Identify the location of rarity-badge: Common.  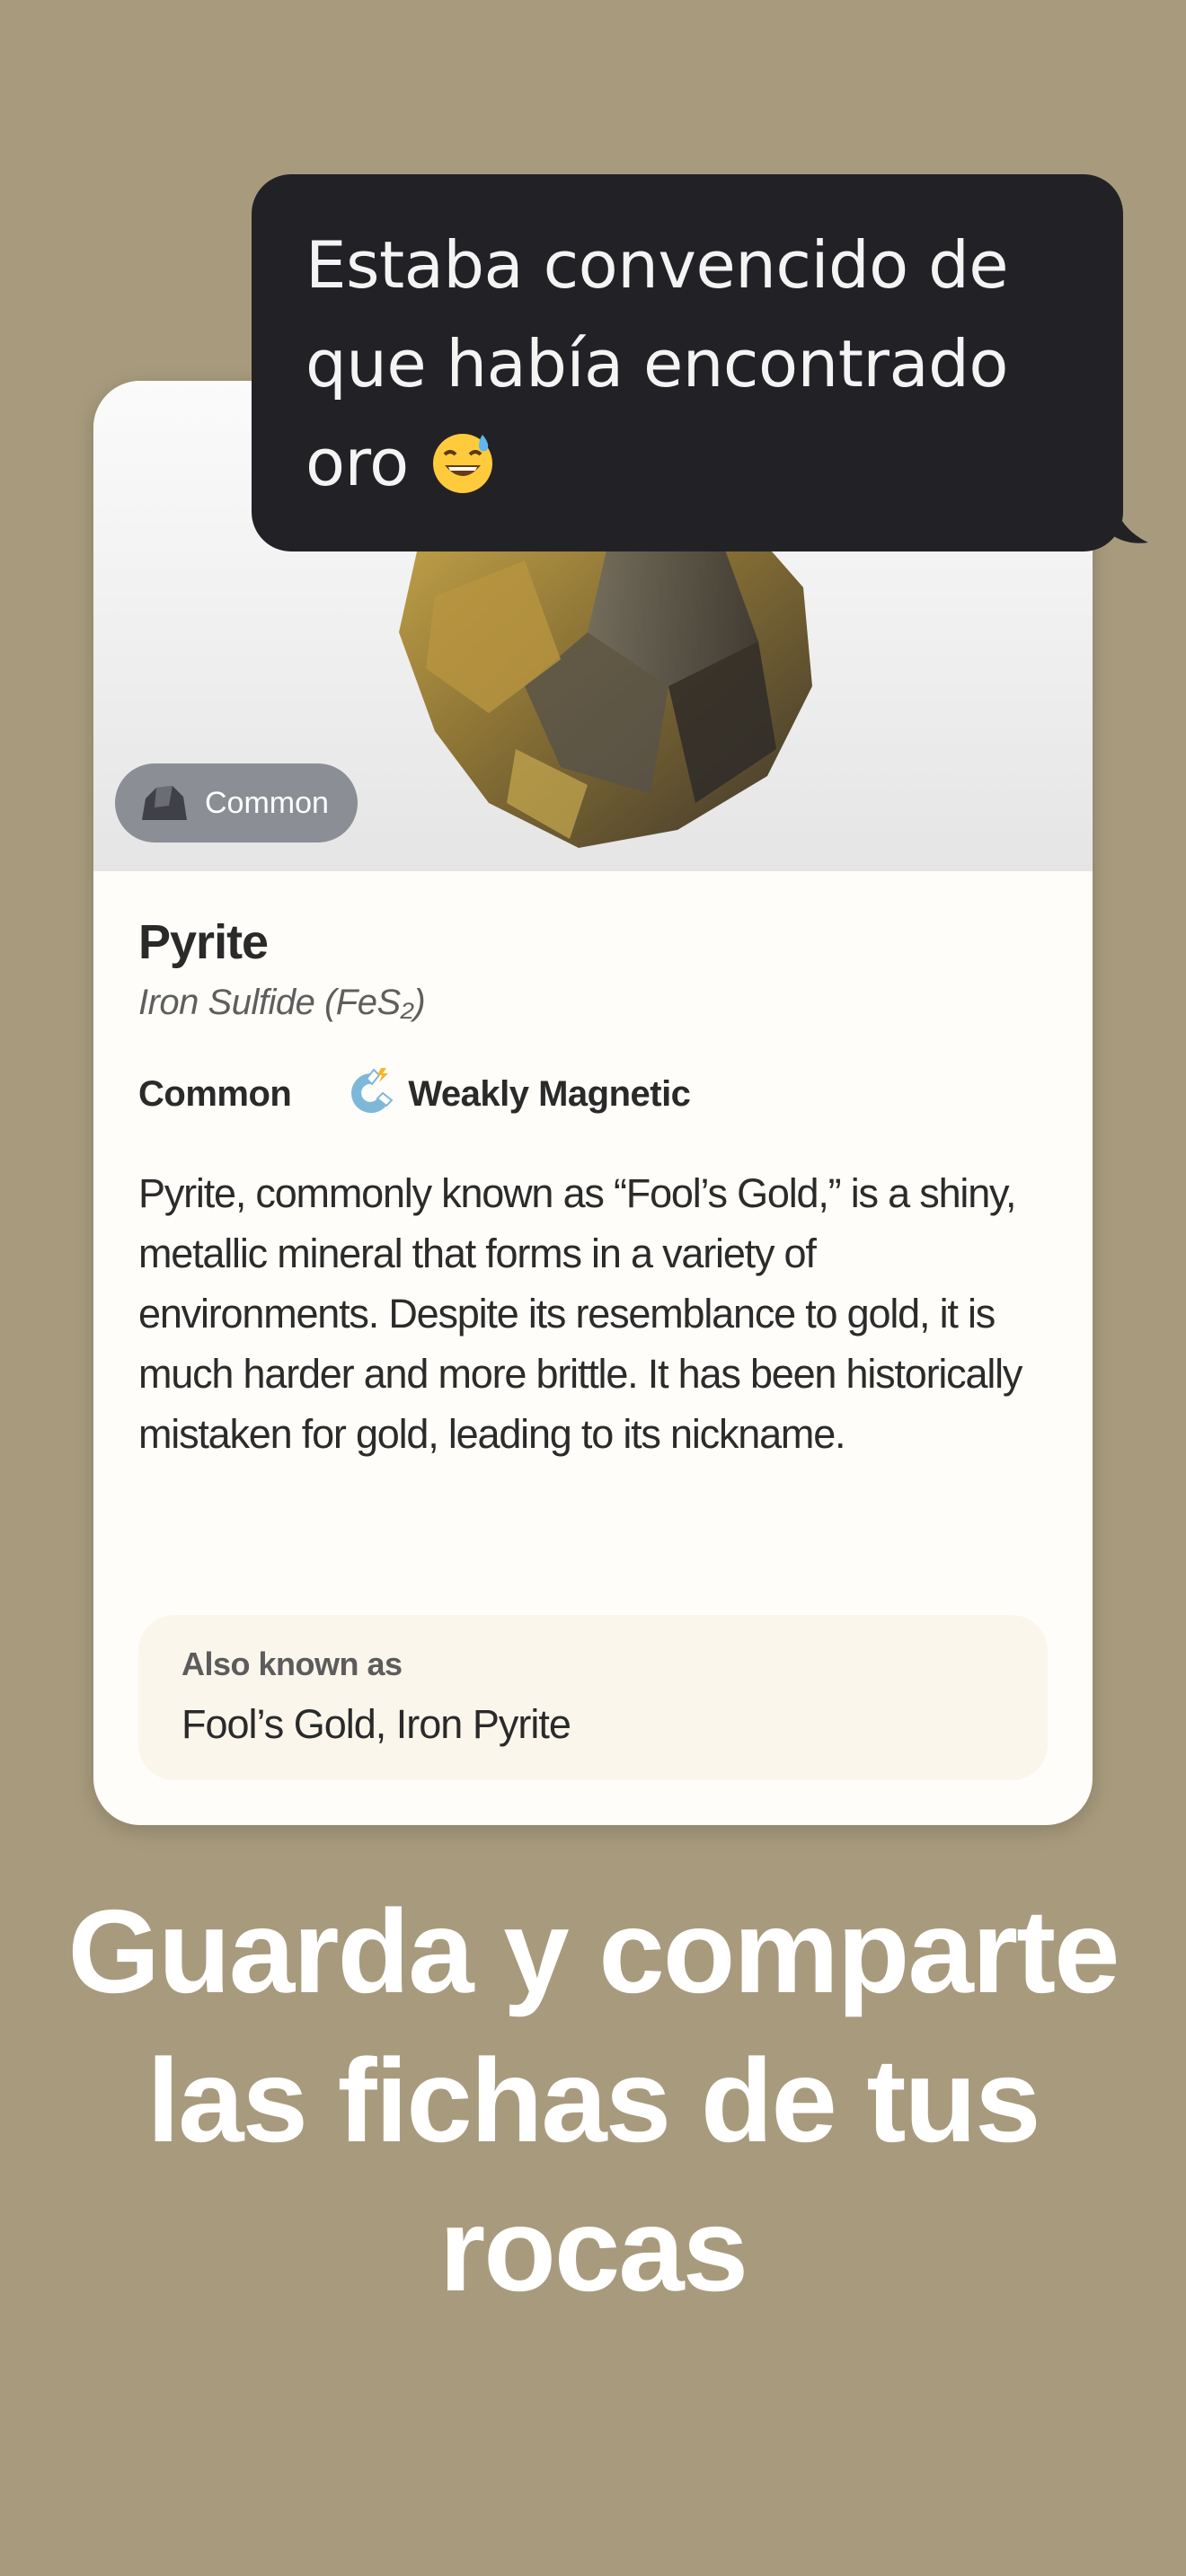
(236, 802).